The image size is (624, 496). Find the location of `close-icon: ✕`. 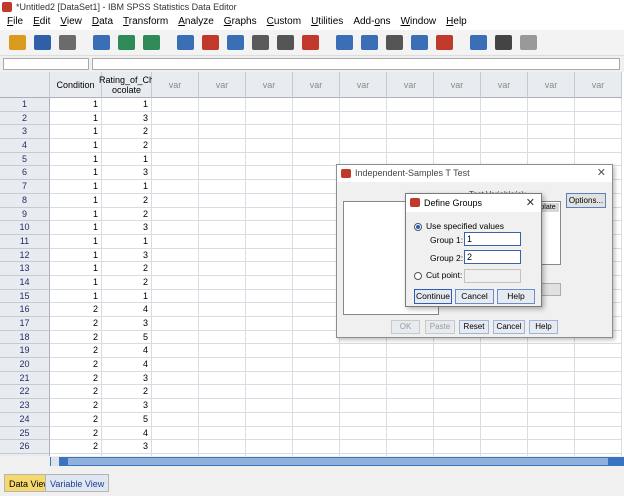

close-icon: ✕ is located at coordinates (530, 203).